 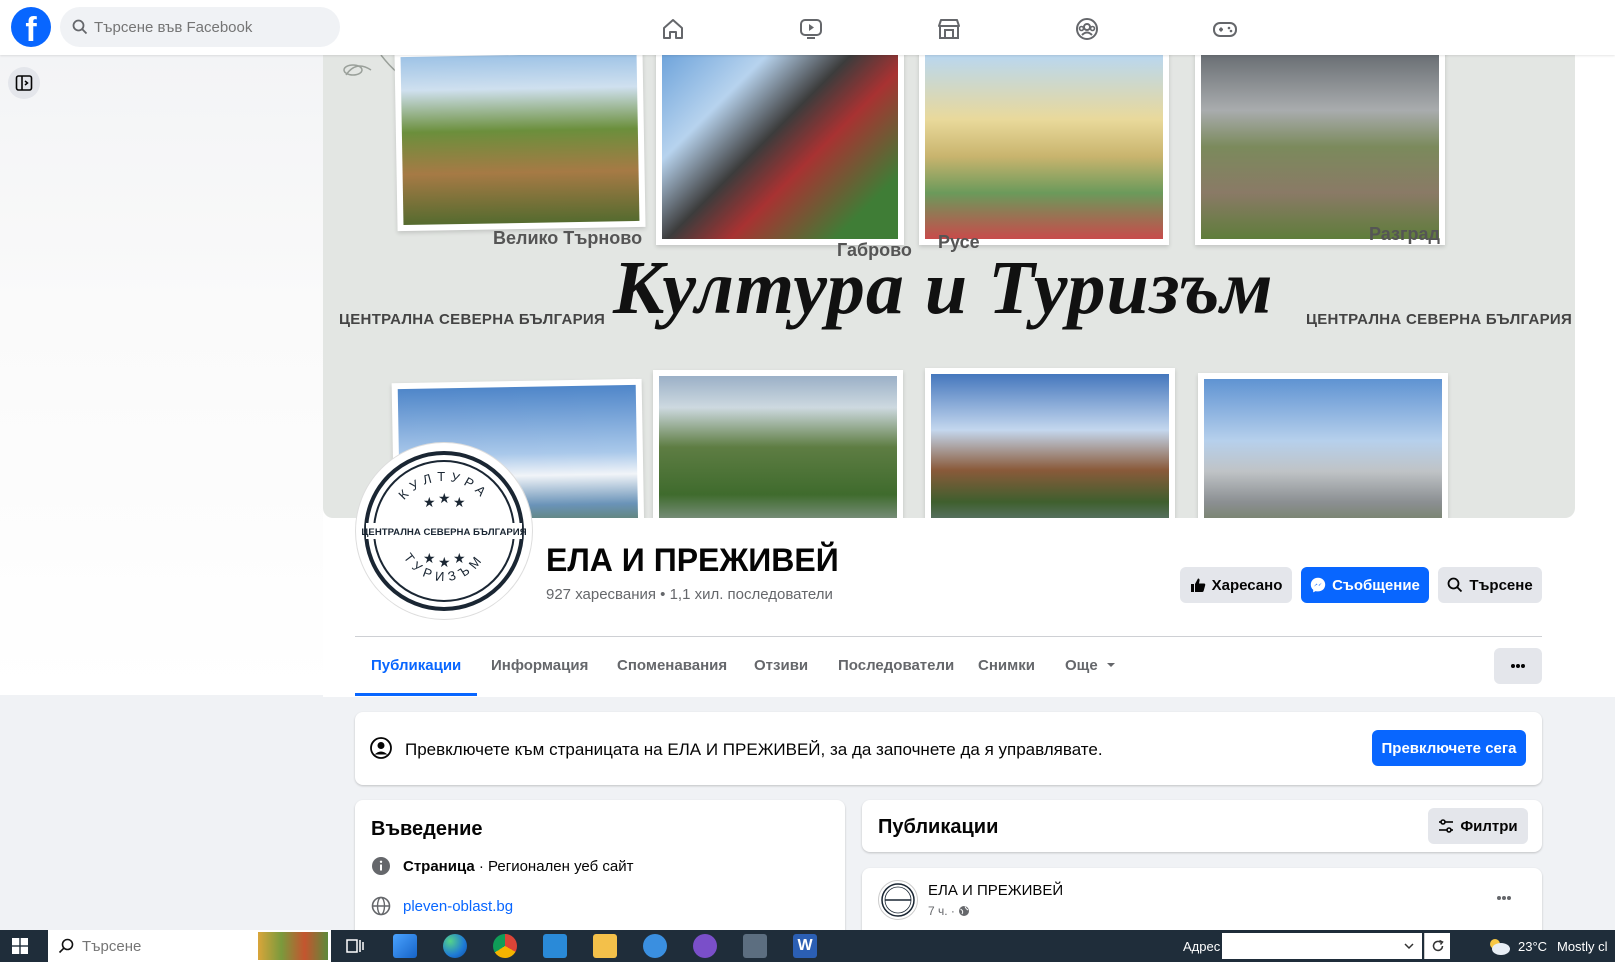 I want to click on post-options-icon, so click(x=1504, y=898).